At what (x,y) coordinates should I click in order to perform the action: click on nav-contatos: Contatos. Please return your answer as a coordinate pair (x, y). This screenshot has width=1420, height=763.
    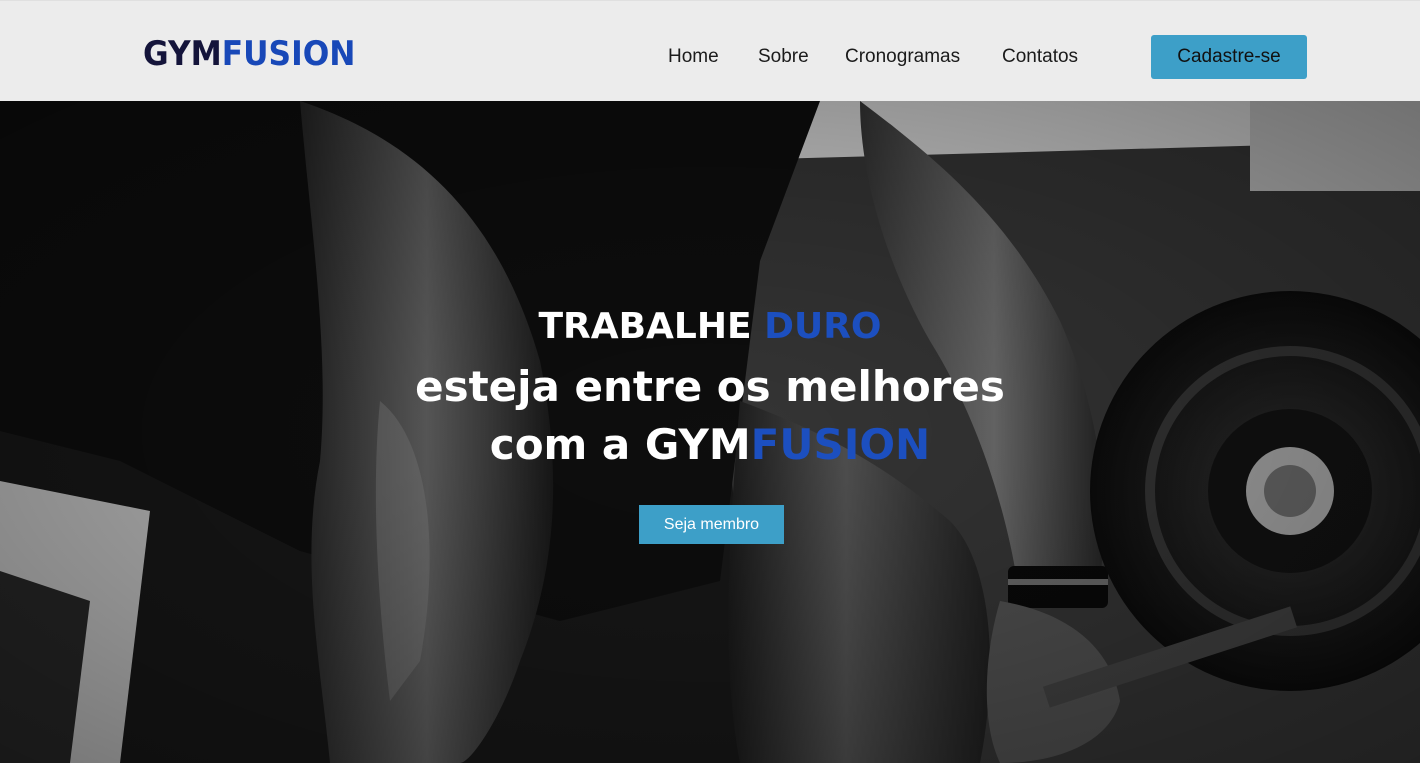
    Looking at the image, I should click on (1040, 57).